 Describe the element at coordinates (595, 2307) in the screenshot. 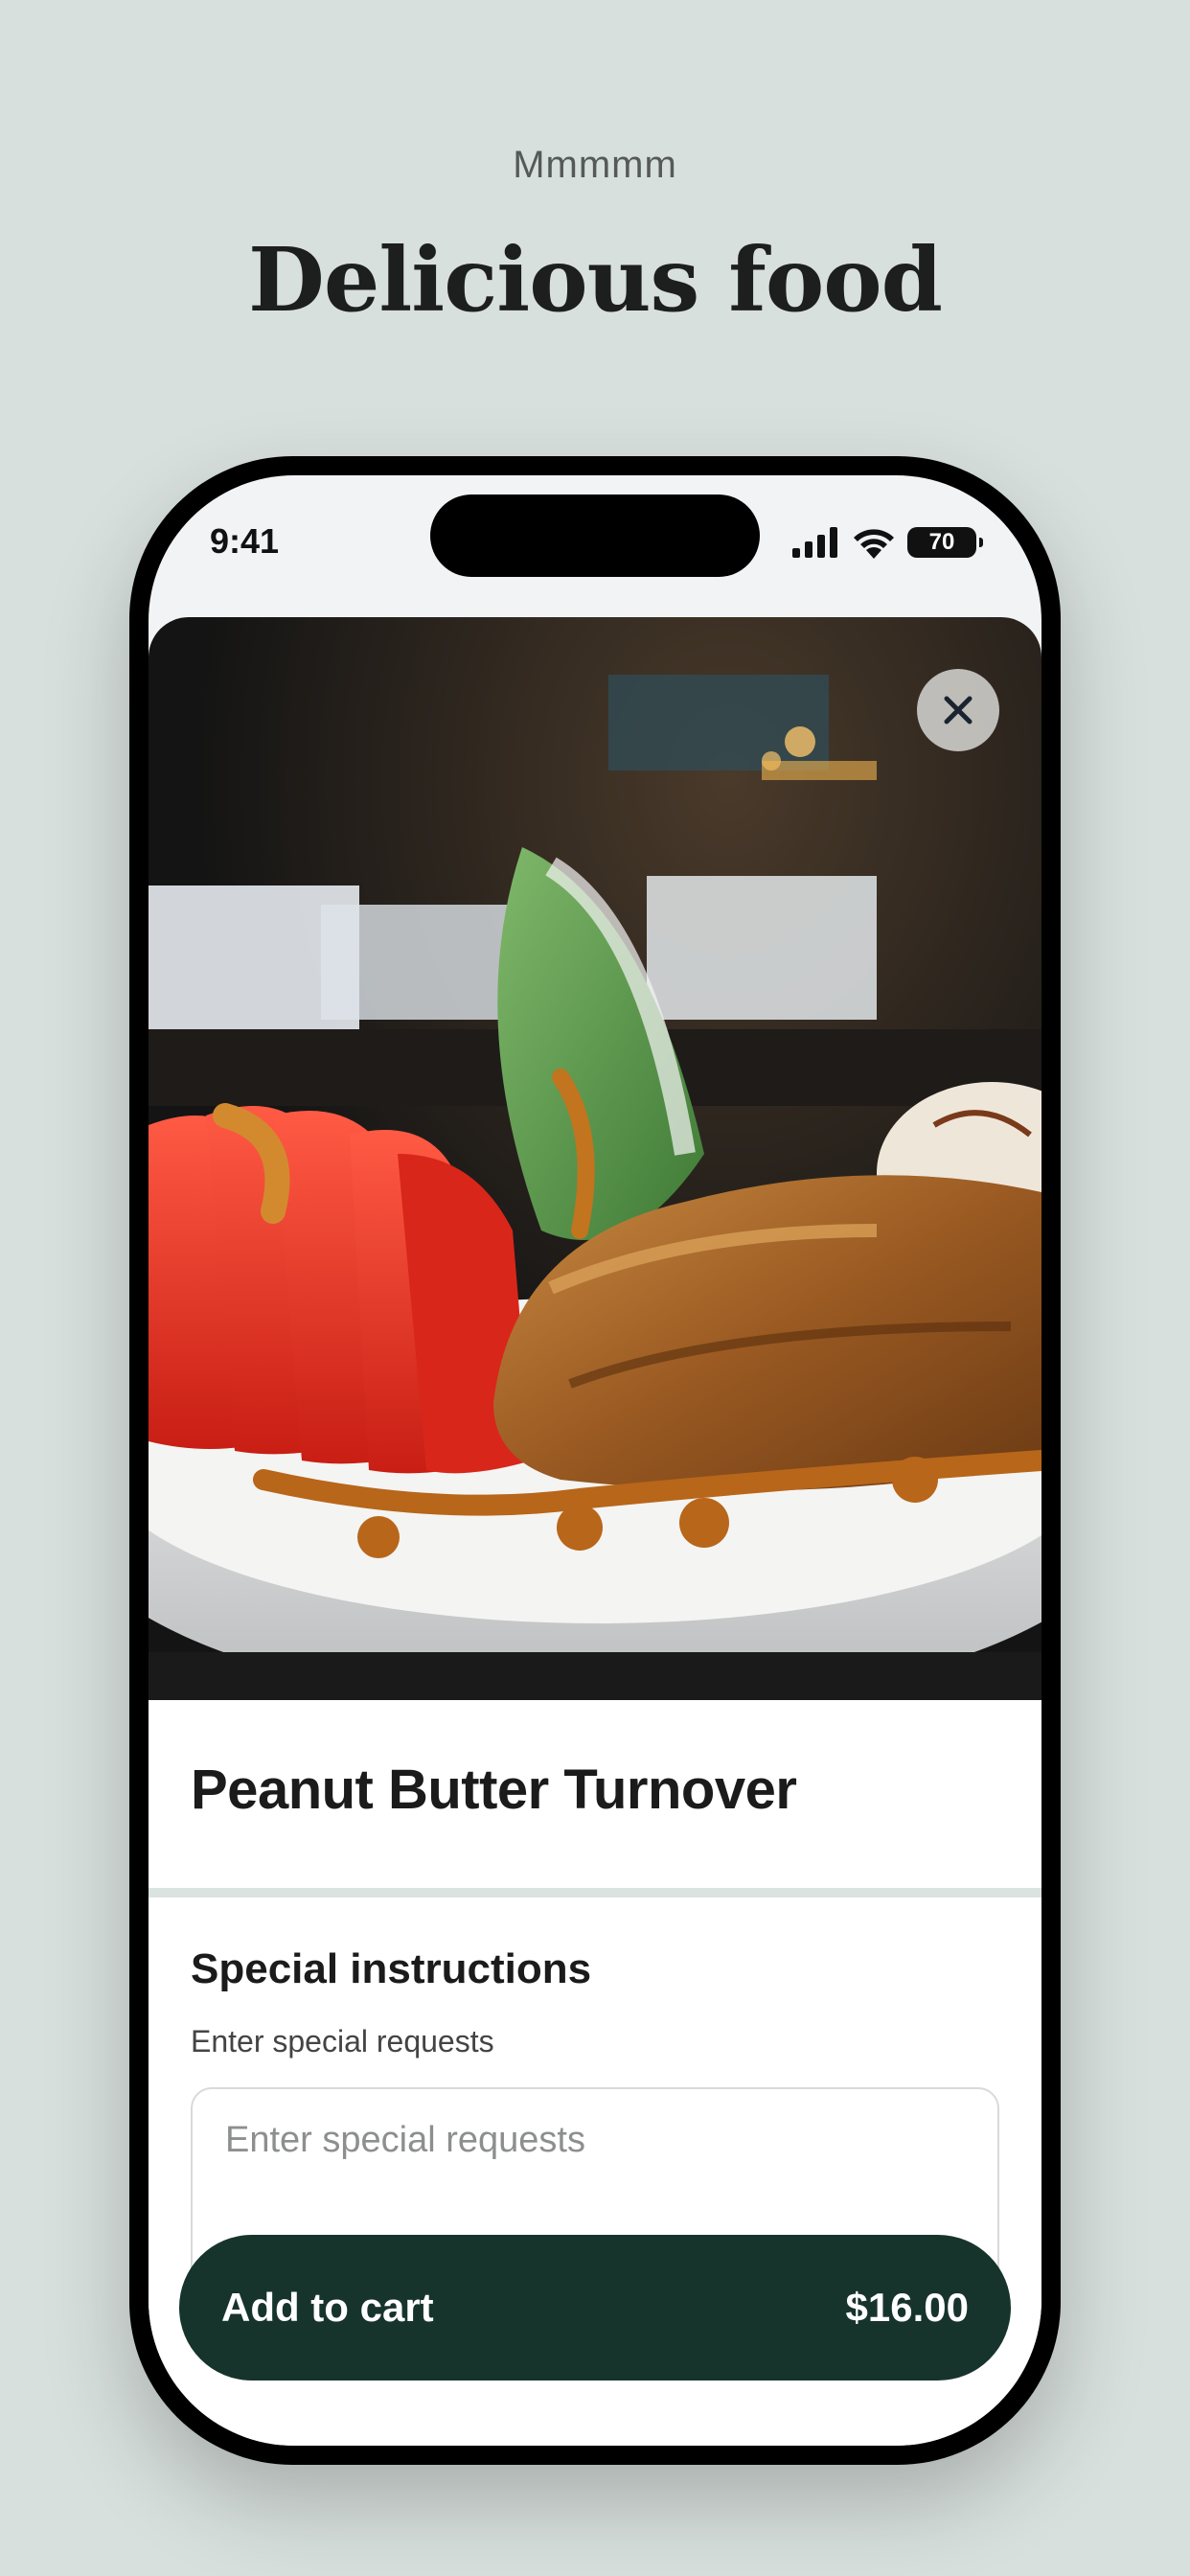

I see `add-to-cart-button: Add to cart $16.00` at that location.